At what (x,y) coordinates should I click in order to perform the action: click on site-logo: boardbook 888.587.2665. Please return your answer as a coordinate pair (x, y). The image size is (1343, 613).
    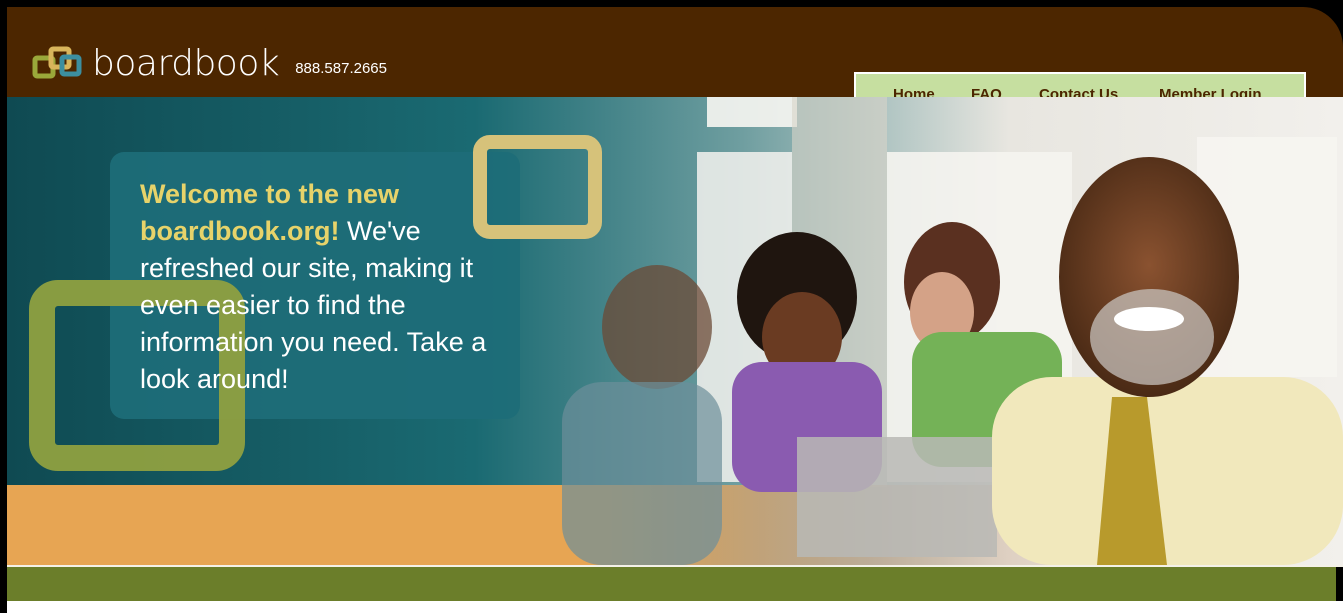
    Looking at the image, I should click on (209, 64).